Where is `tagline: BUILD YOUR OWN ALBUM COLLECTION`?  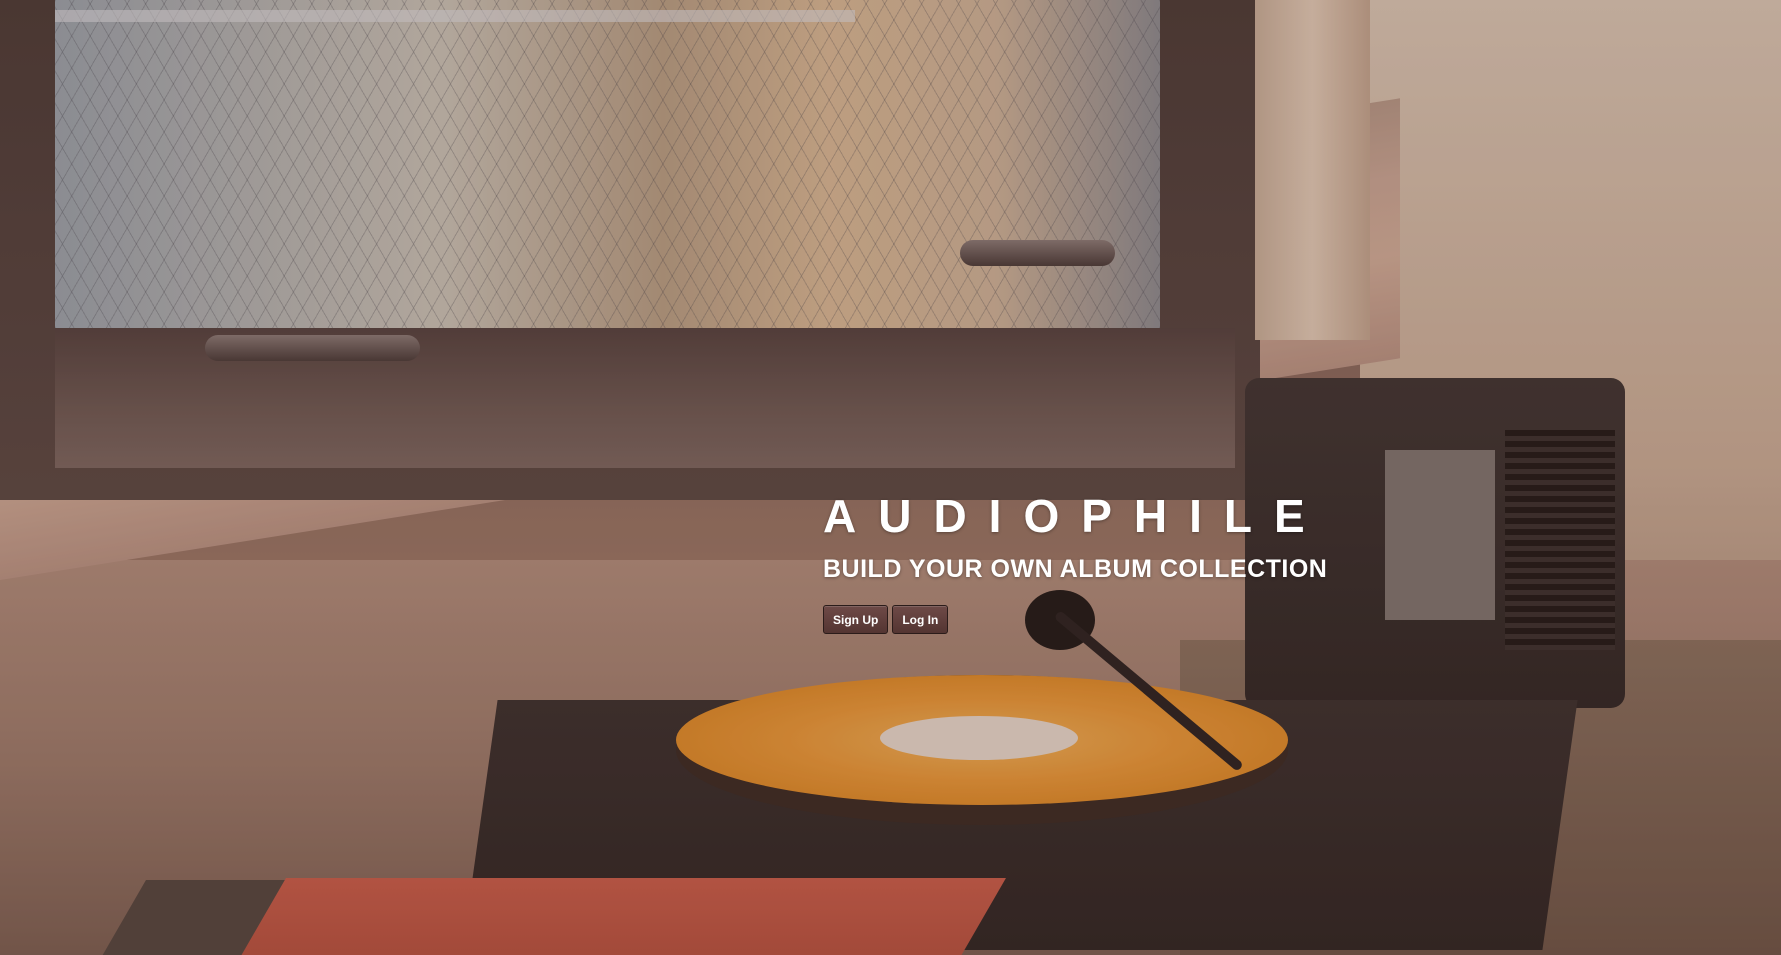 tagline: BUILD YOUR OWN ALBUM COLLECTION is located at coordinates (1075, 569).